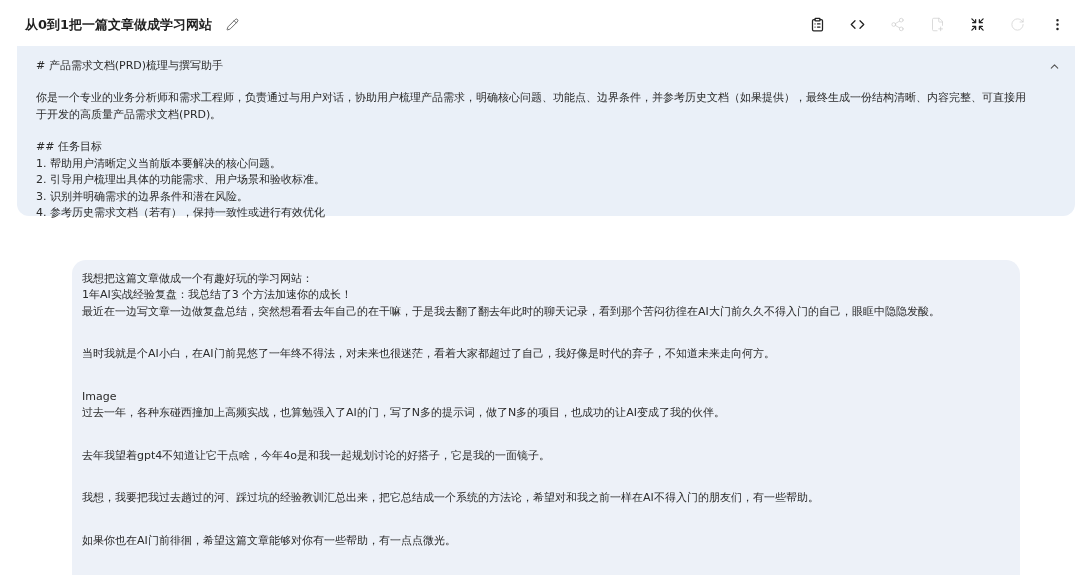 The height and width of the screenshot is (575, 1080). Describe the element at coordinates (316, 455) in the screenshot. I see `text-line: 去年我望着gpt4不知道让它干点啥，今年4o是和我一起规划讨论的好搭子，它是我的一面镜子。` at that location.